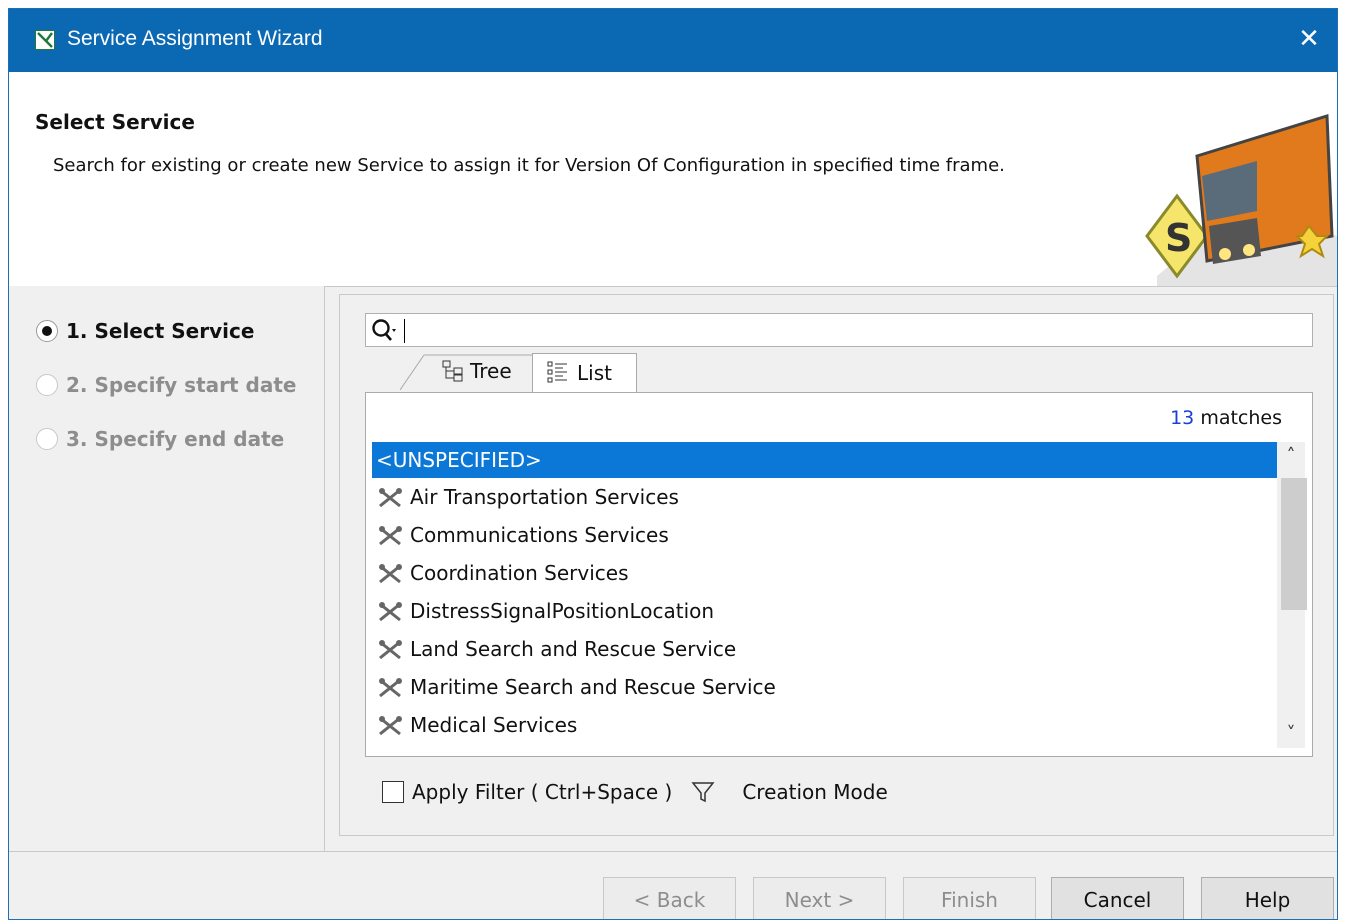 This screenshot has width=1346, height=920. Describe the element at coordinates (825, 649) in the screenshot. I see `list-item: Land Search and Rescue Service` at that location.